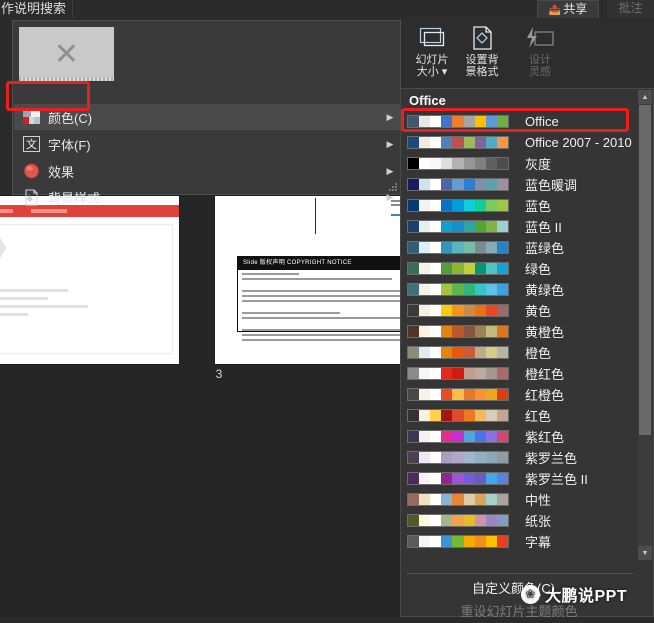 The height and width of the screenshot is (623, 654). Describe the element at coordinates (207, 171) in the screenshot. I see `menu-item-effect: 效果 ▶` at that location.